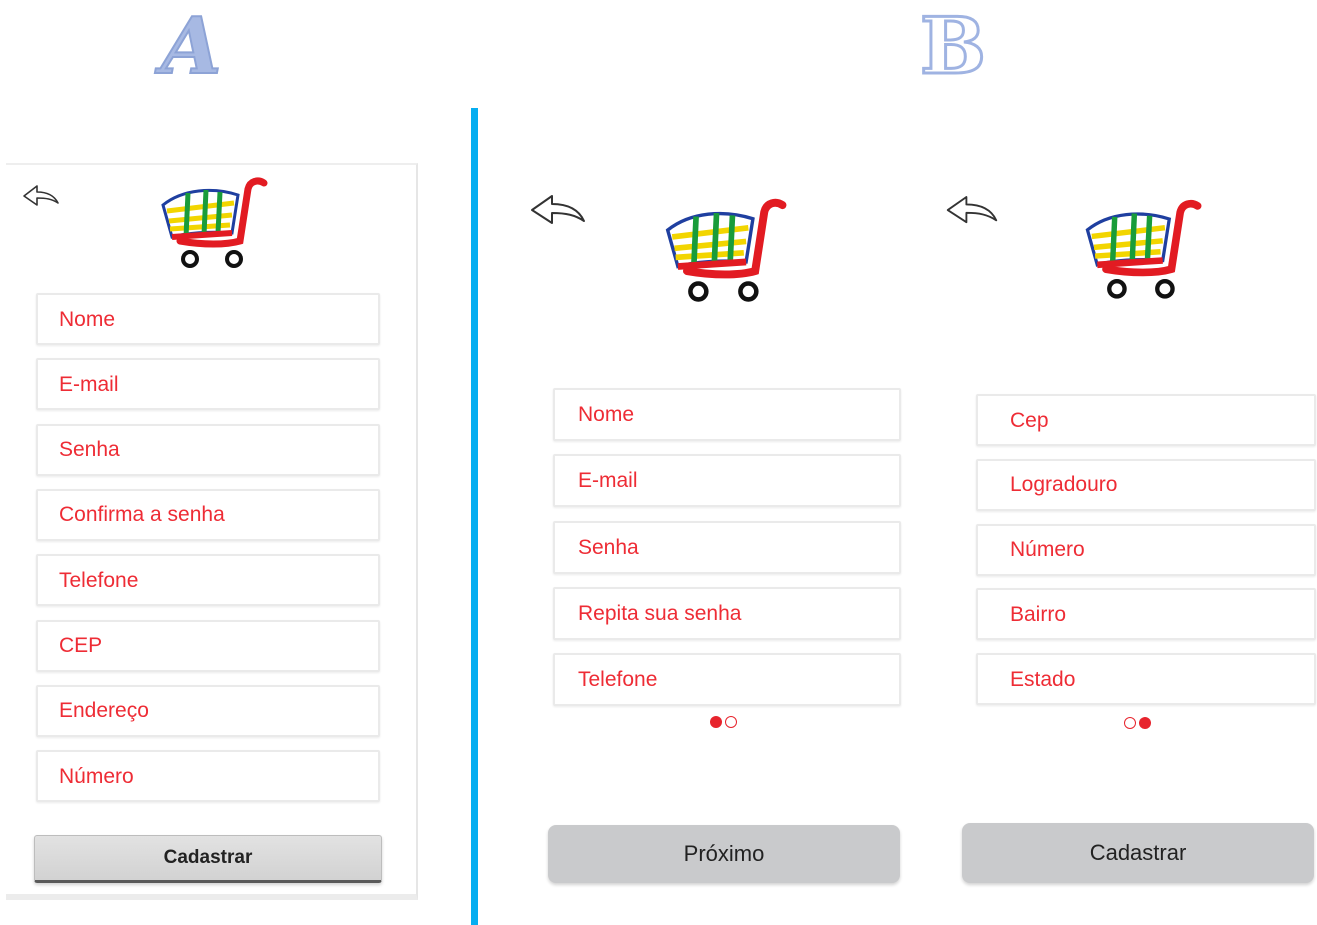 The width and height of the screenshot is (1317, 925). Describe the element at coordinates (660, 613) in the screenshot. I see `field-placeholder: Repita sua senha` at that location.